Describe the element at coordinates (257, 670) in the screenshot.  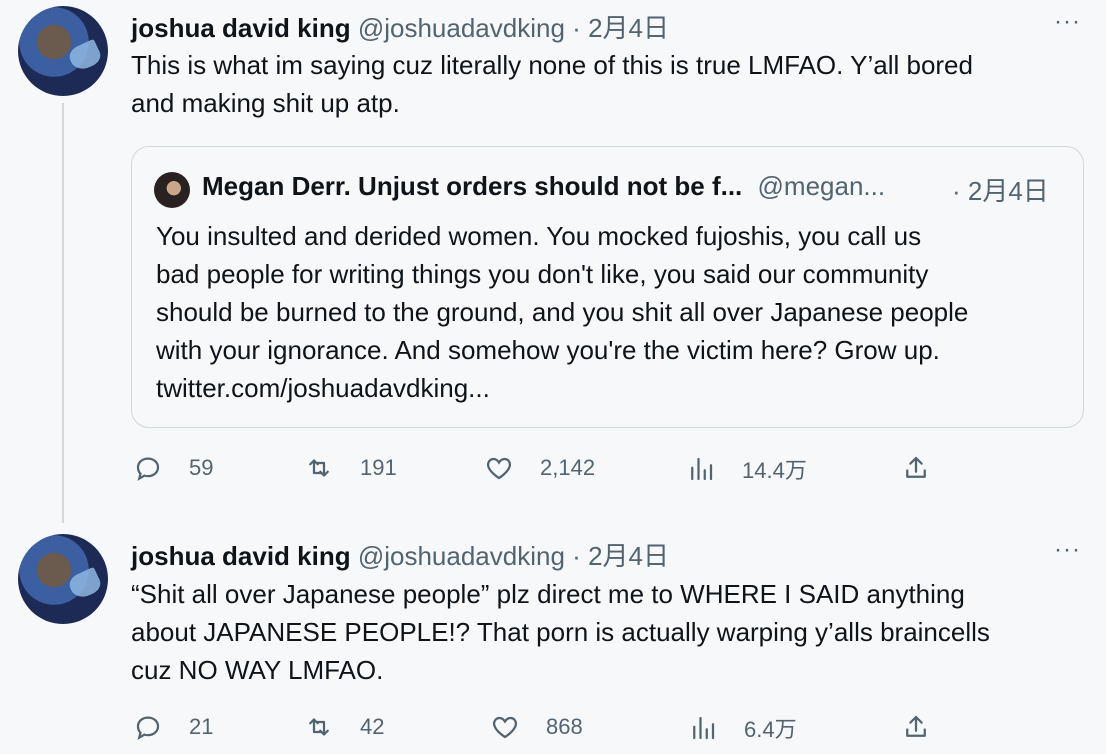
I see `tweet-text-line: cuz NO WAY LMFAO.` at that location.